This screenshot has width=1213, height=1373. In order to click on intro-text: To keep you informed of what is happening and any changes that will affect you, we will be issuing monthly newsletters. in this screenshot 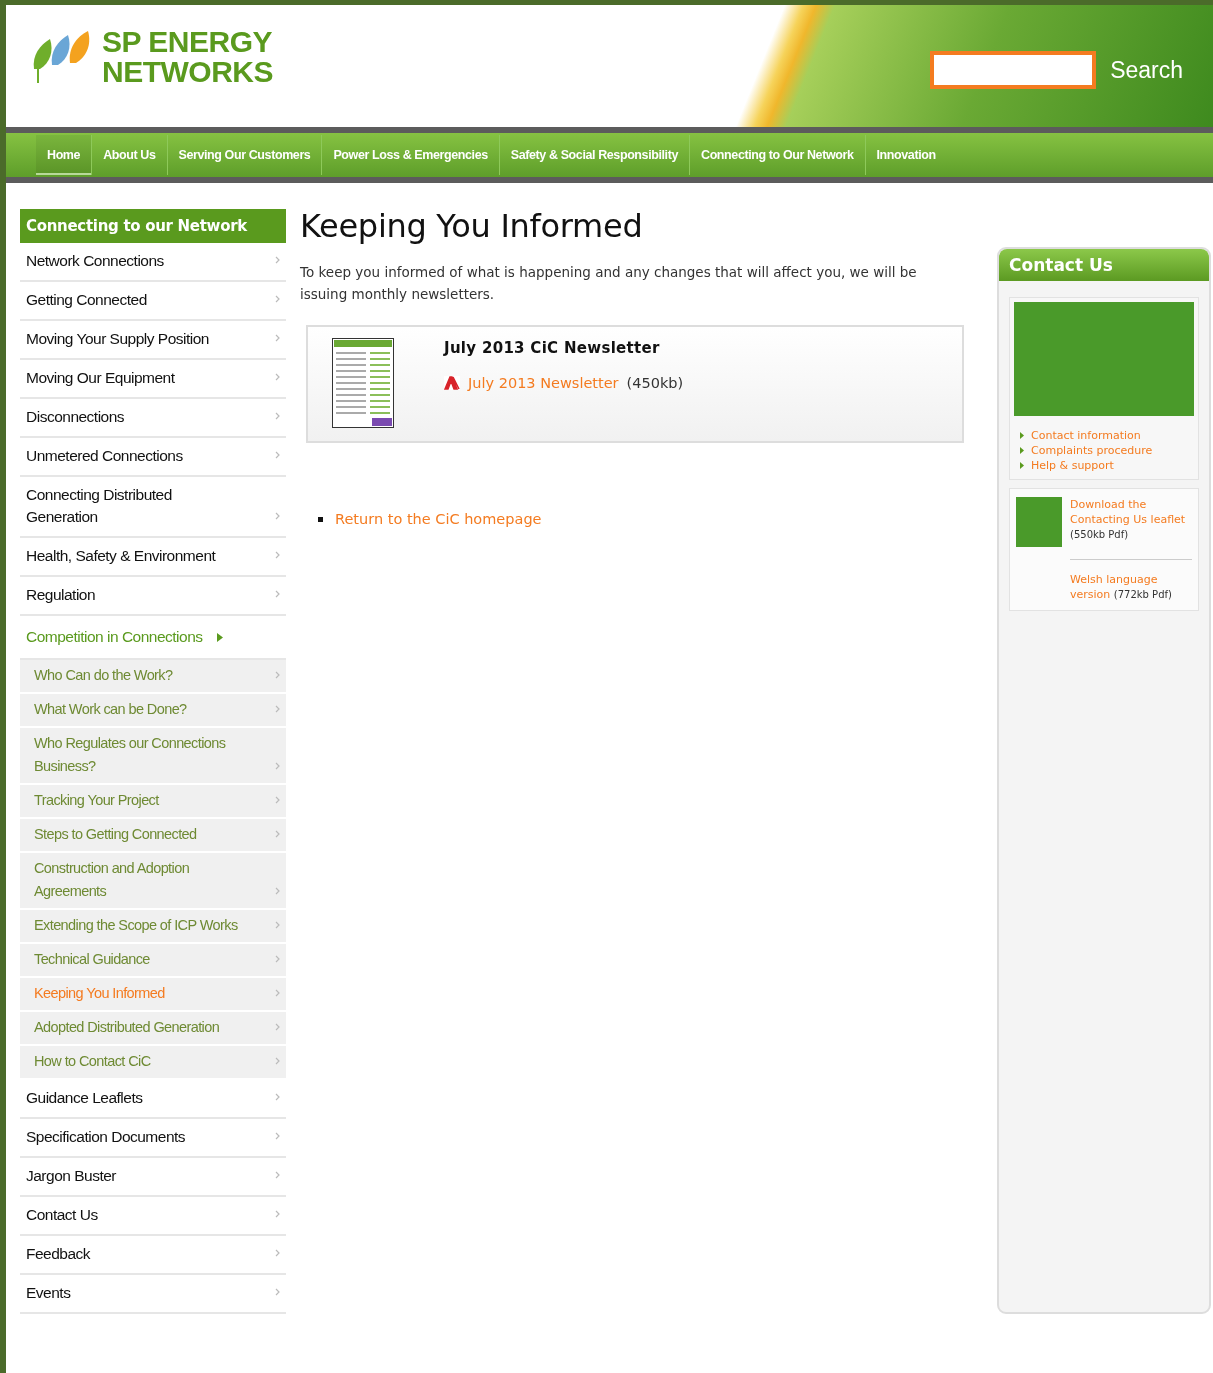, I will do `click(609, 283)`.